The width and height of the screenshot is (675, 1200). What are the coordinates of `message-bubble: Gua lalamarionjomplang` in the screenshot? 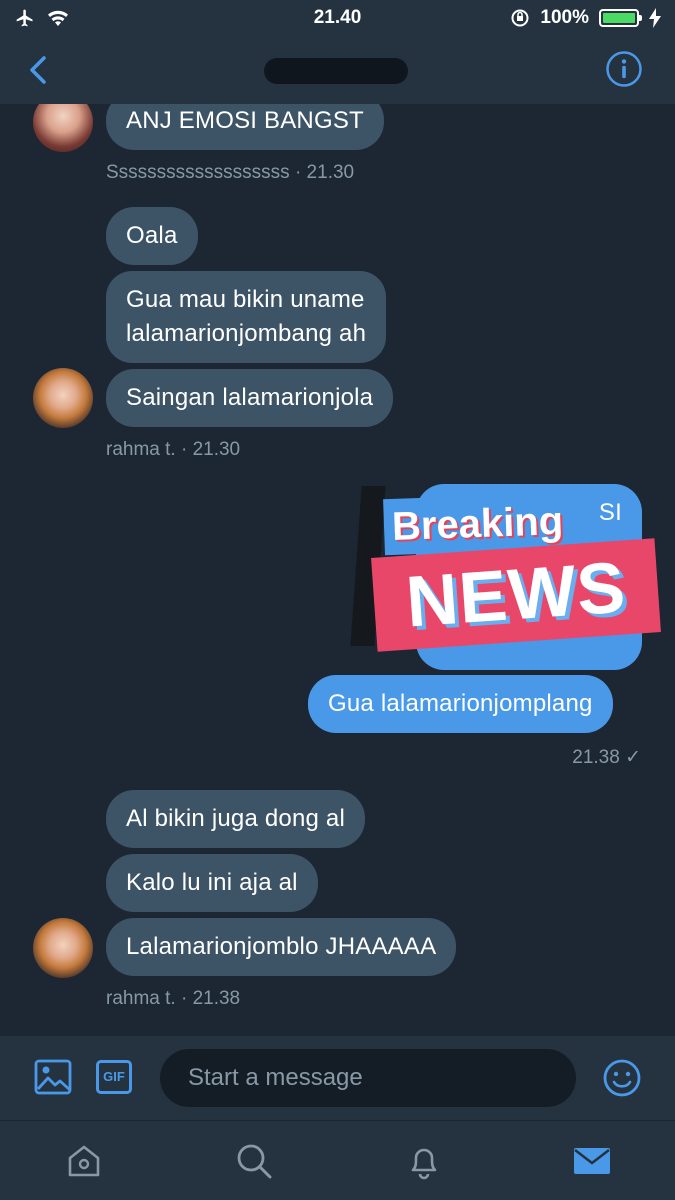 It's located at (460, 704).